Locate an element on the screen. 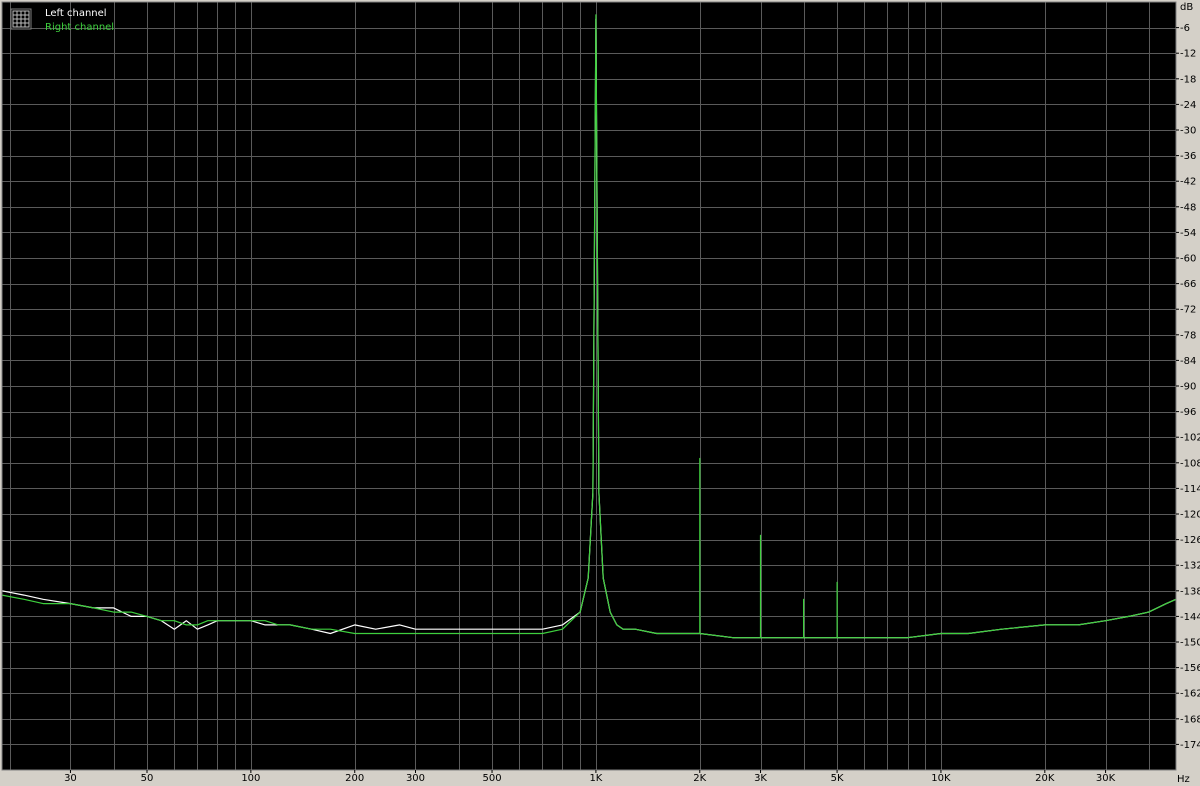 The width and height of the screenshot is (1200, 786). y-tick-label: -96 is located at coordinates (1188, 412).